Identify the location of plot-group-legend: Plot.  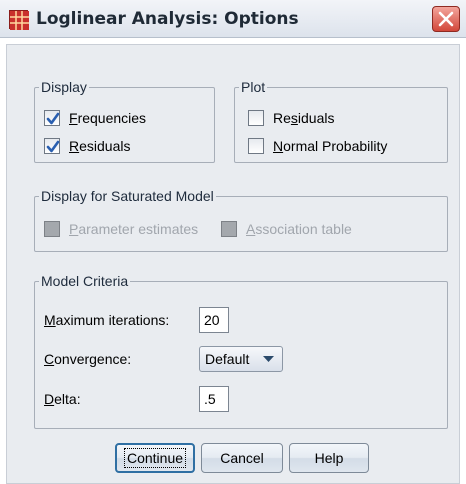
(253, 87).